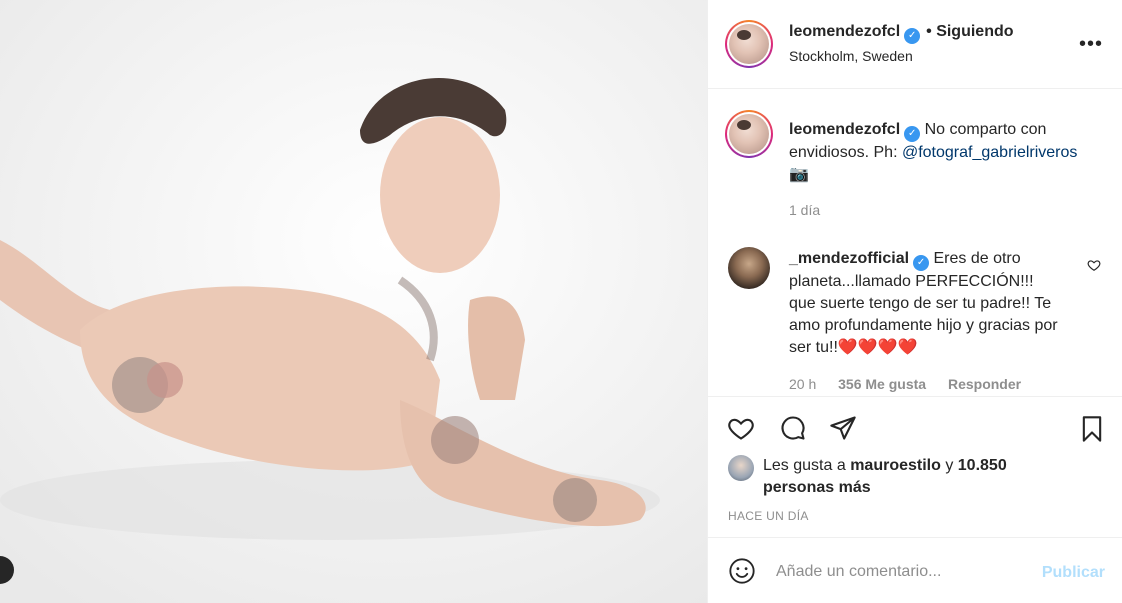  What do you see at coordinates (804, 465) in the screenshot?
I see `likes-prefix: Les gusta a` at bounding box center [804, 465].